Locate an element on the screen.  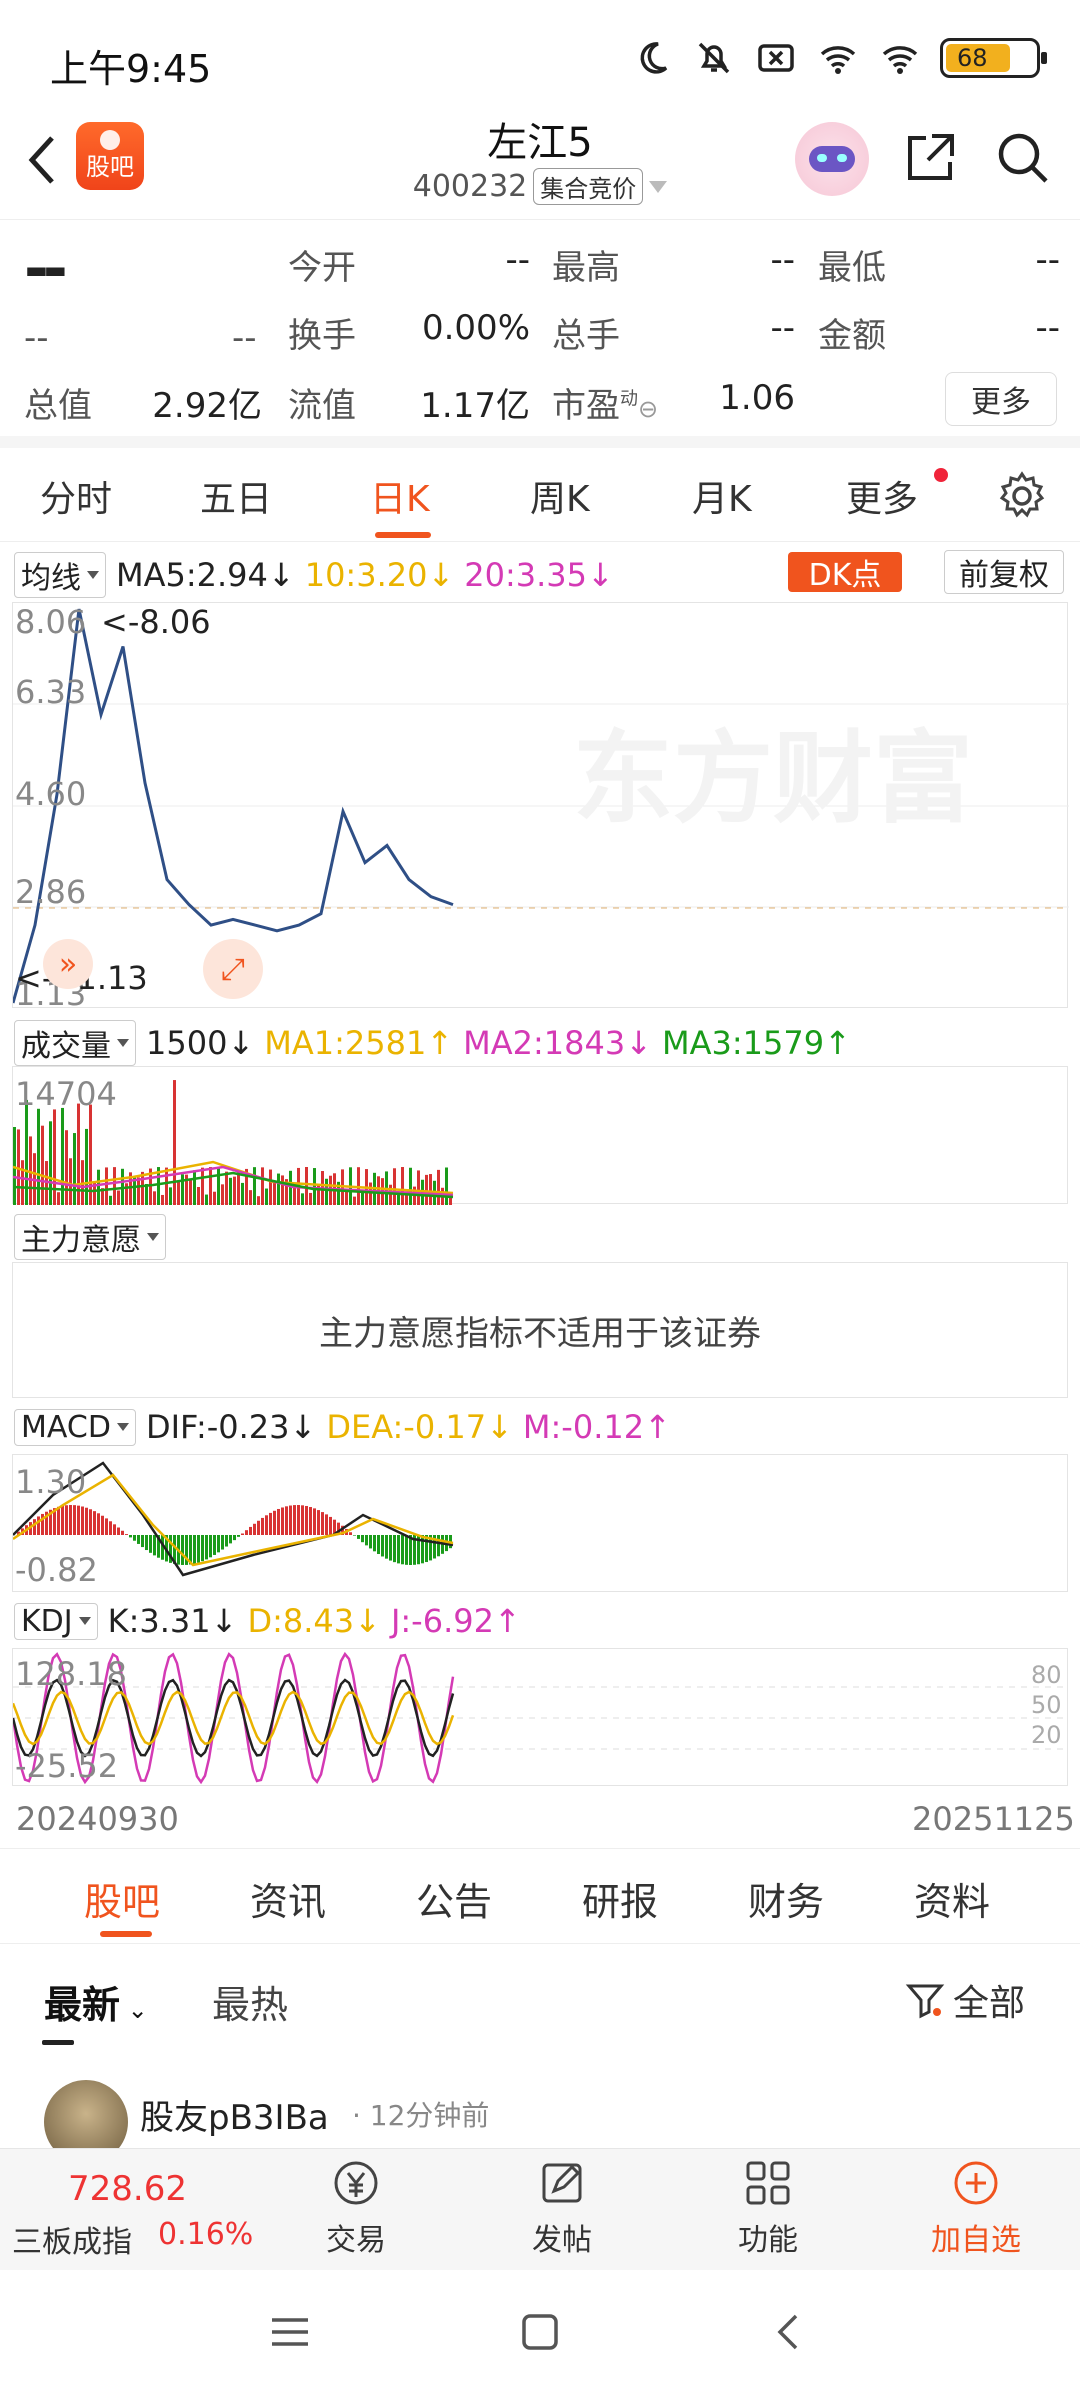
nav-trade: 交易 is located at coordinates (356, 2208).